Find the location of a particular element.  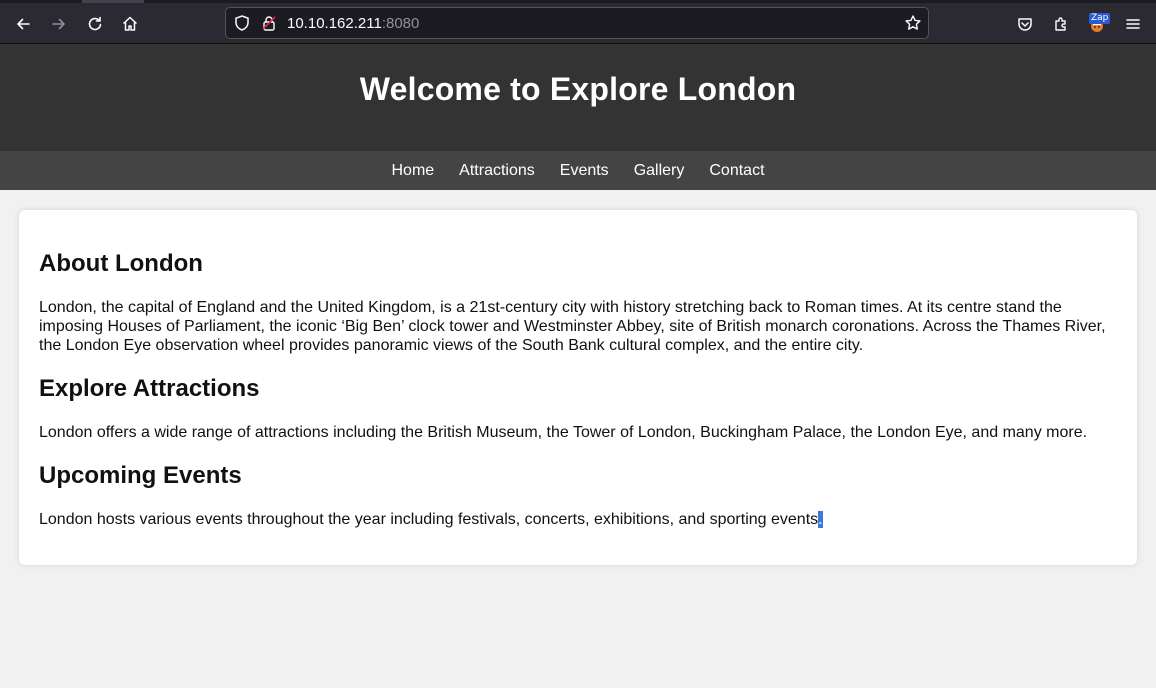

nav-gallery: Gallery is located at coordinates (659, 171).